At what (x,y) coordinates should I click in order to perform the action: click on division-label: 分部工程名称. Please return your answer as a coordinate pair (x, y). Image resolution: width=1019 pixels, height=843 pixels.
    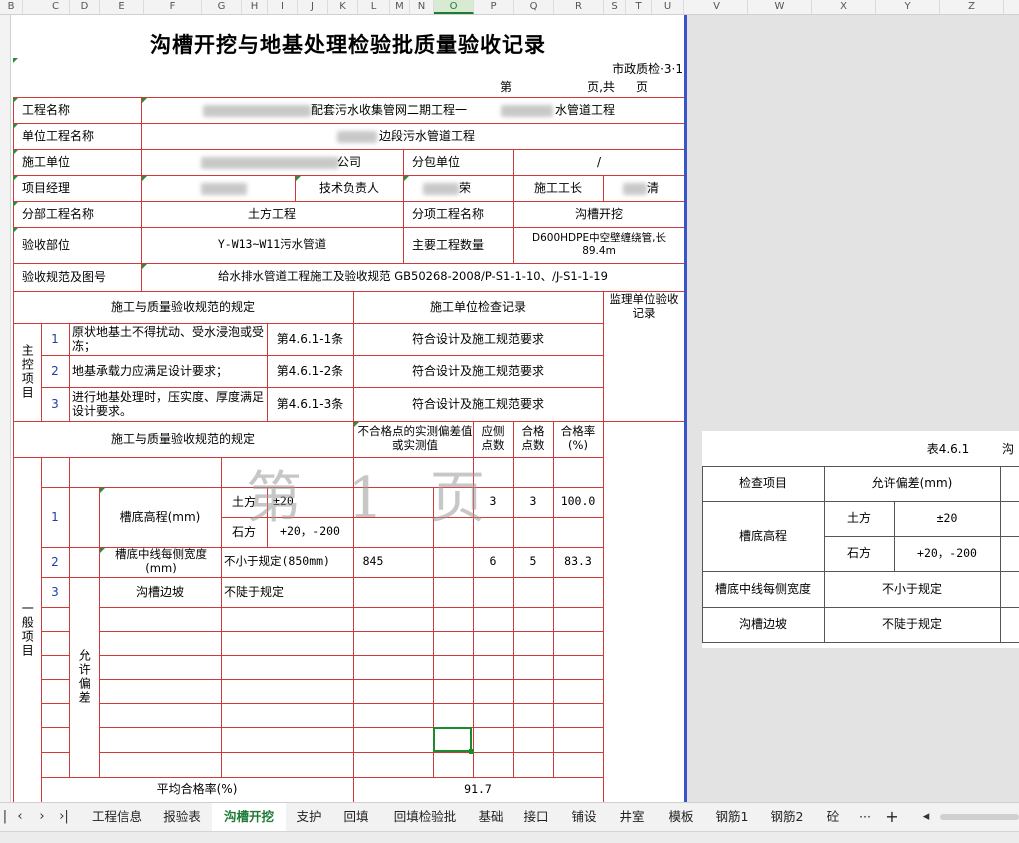
    Looking at the image, I should click on (58, 213).